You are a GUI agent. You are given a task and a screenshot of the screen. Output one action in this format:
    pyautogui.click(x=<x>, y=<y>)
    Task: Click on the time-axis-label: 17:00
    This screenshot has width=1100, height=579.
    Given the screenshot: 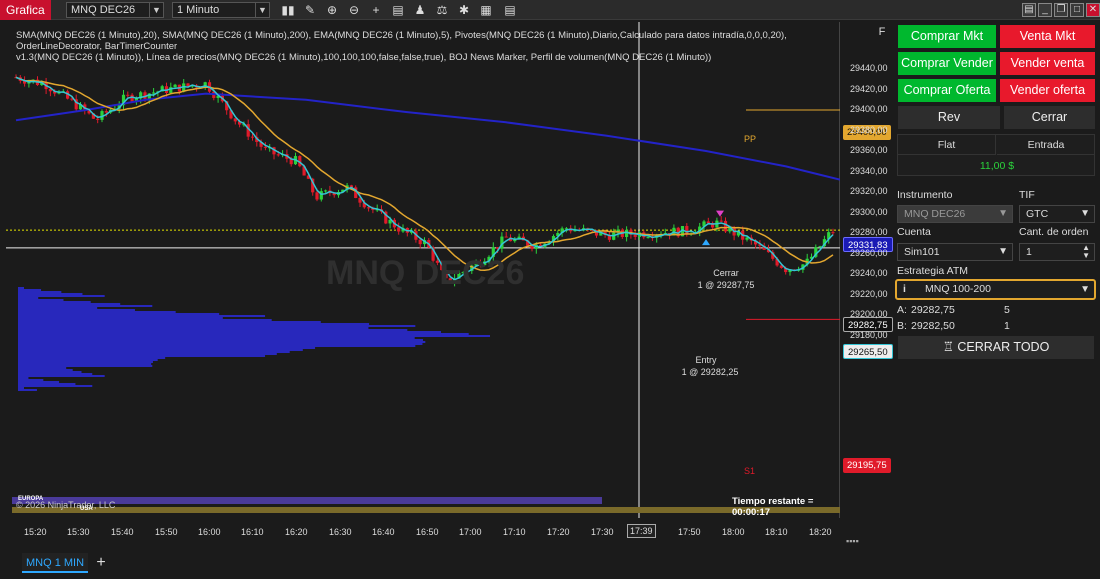 What is the action you would take?
    pyautogui.click(x=470, y=532)
    